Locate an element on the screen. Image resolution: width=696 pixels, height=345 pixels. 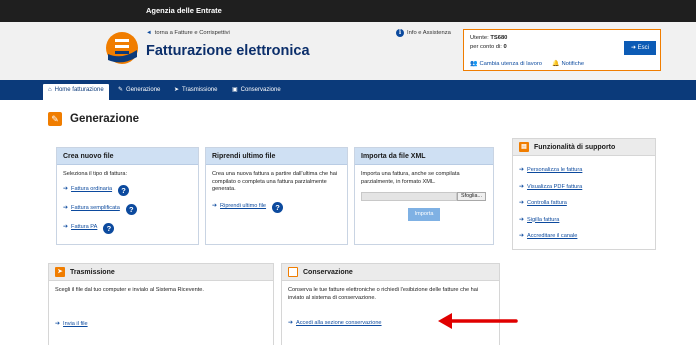
file-input is located at coordinates (409, 196).